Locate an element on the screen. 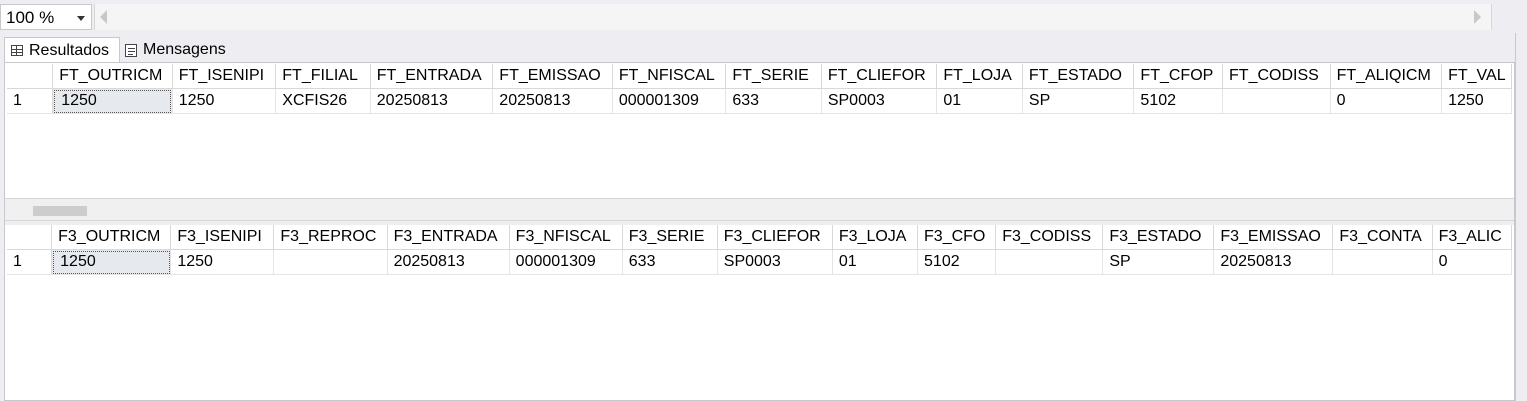 Image resolution: width=1527 pixels, height=401 pixels. right-vertical-scrollbar is located at coordinates (1521, 217).